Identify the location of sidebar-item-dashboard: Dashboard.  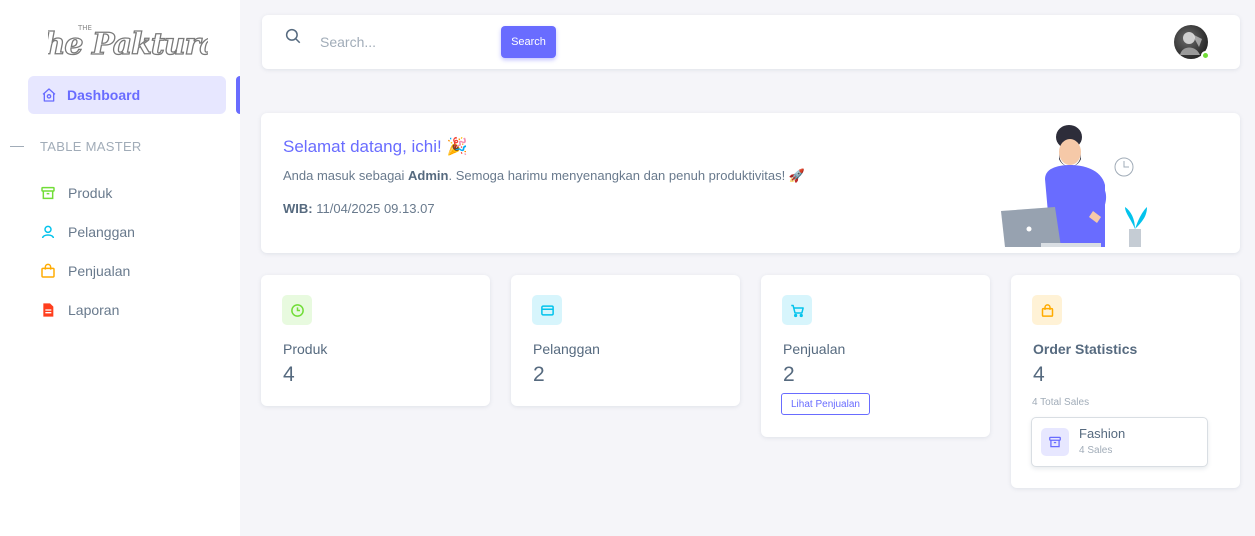
(127, 95).